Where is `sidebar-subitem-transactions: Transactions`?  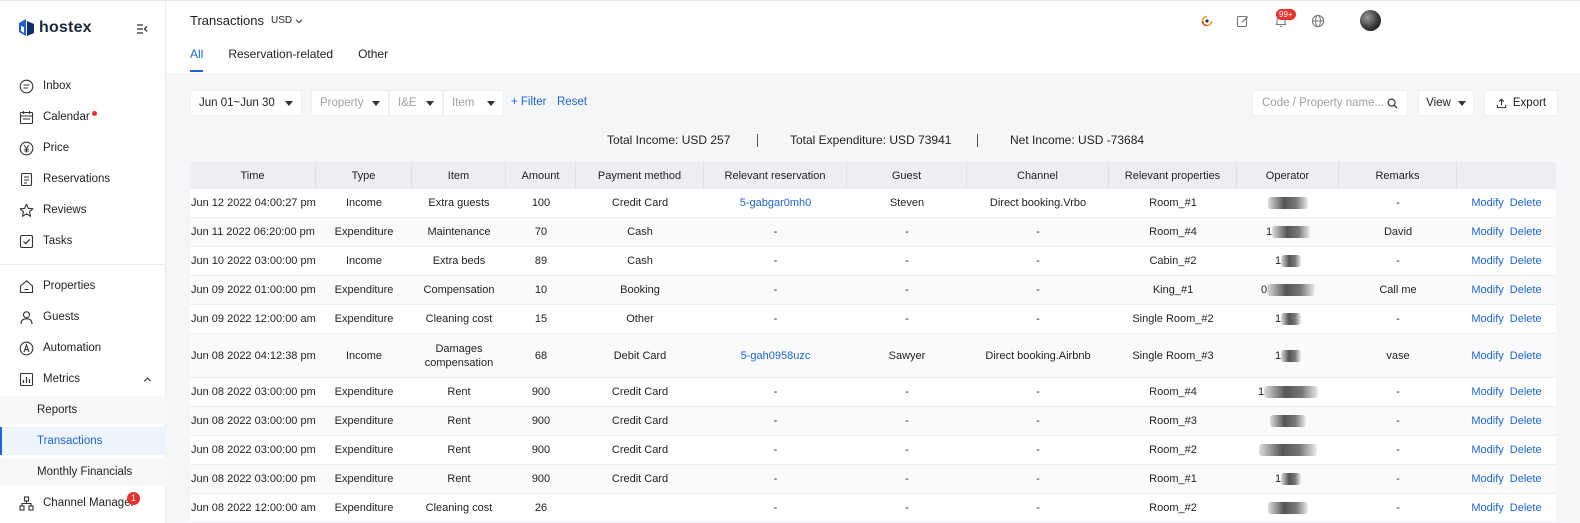 sidebar-subitem-transactions: Transactions is located at coordinates (83, 441).